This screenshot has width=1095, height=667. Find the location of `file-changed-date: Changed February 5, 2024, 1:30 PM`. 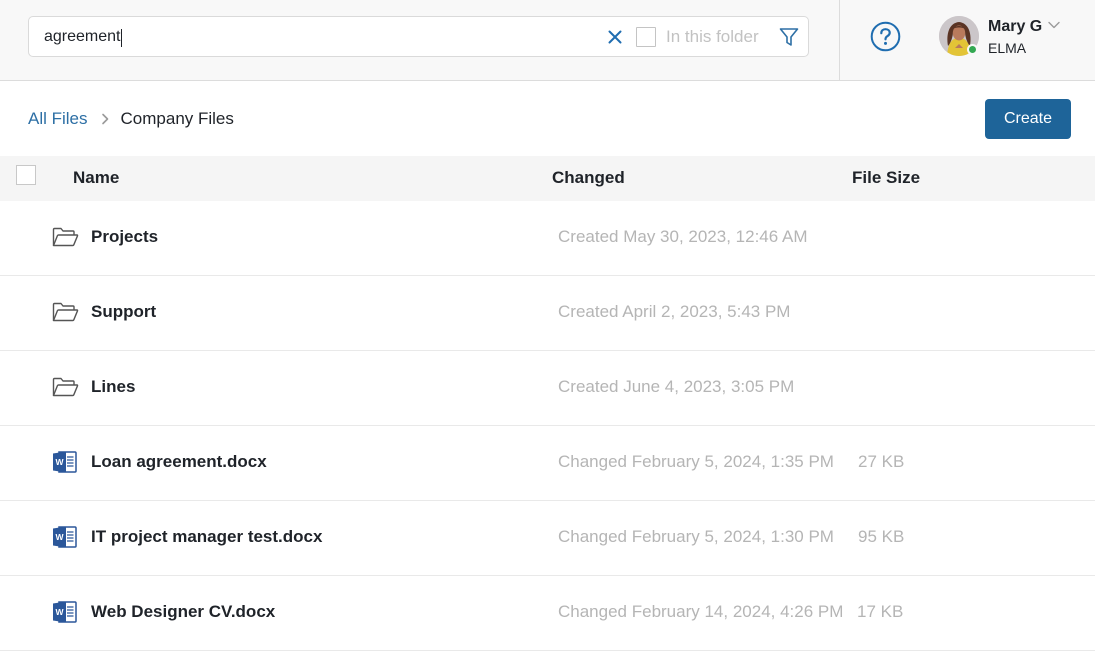

file-changed-date: Changed February 5, 2024, 1:30 PM is located at coordinates (696, 536).